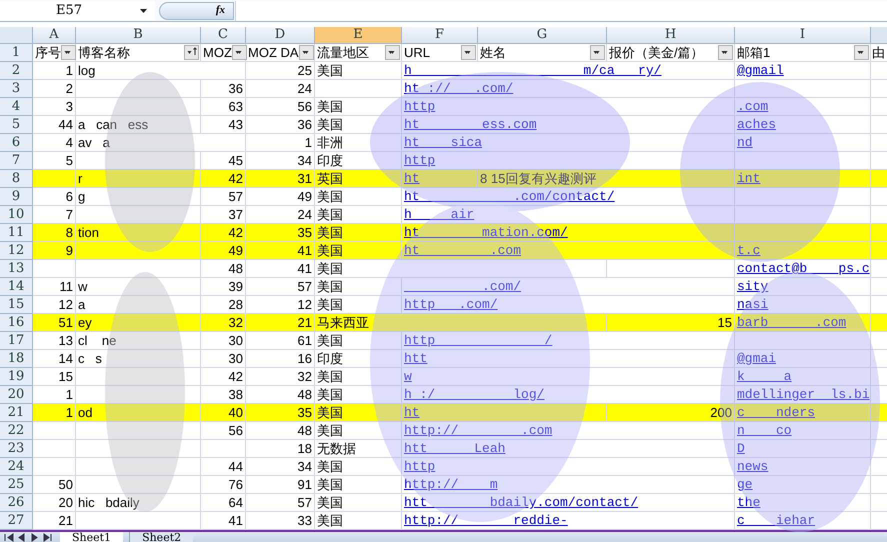 The image size is (887, 542). I want to click on hyperlink: h :/ log/, so click(474, 394).